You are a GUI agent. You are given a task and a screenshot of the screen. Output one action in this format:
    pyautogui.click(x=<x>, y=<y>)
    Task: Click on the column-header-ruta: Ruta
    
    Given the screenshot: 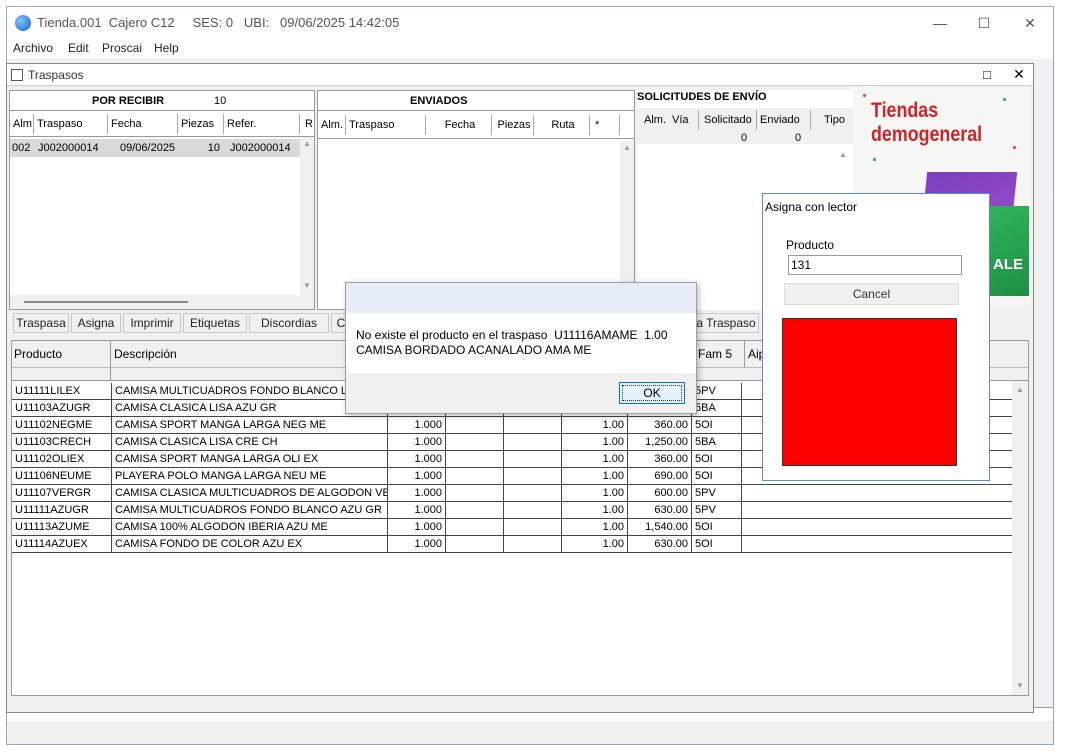 What is the action you would take?
    pyautogui.click(x=562, y=125)
    